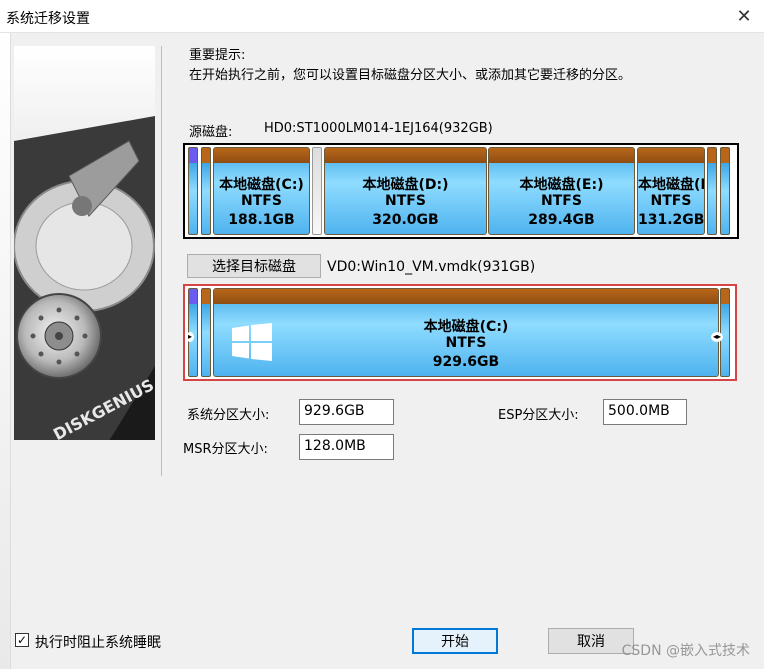 The image size is (764, 669). Describe the element at coordinates (225, 449) in the screenshot. I see `msr-partition-size-label: MSR分区大小:` at that location.